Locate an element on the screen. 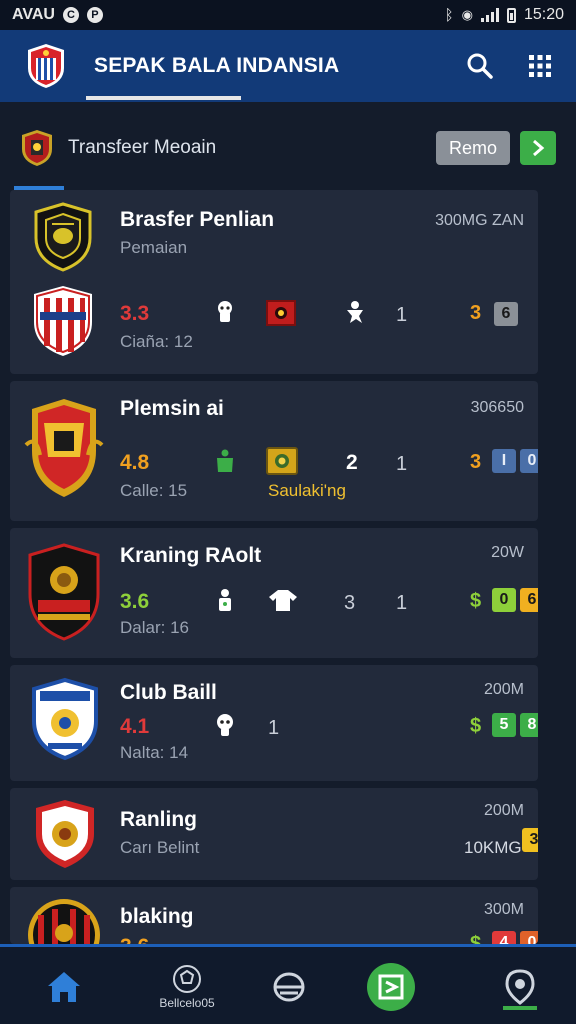 This screenshot has height=1024, width=576. card-date: 300M is located at coordinates (503, 909).